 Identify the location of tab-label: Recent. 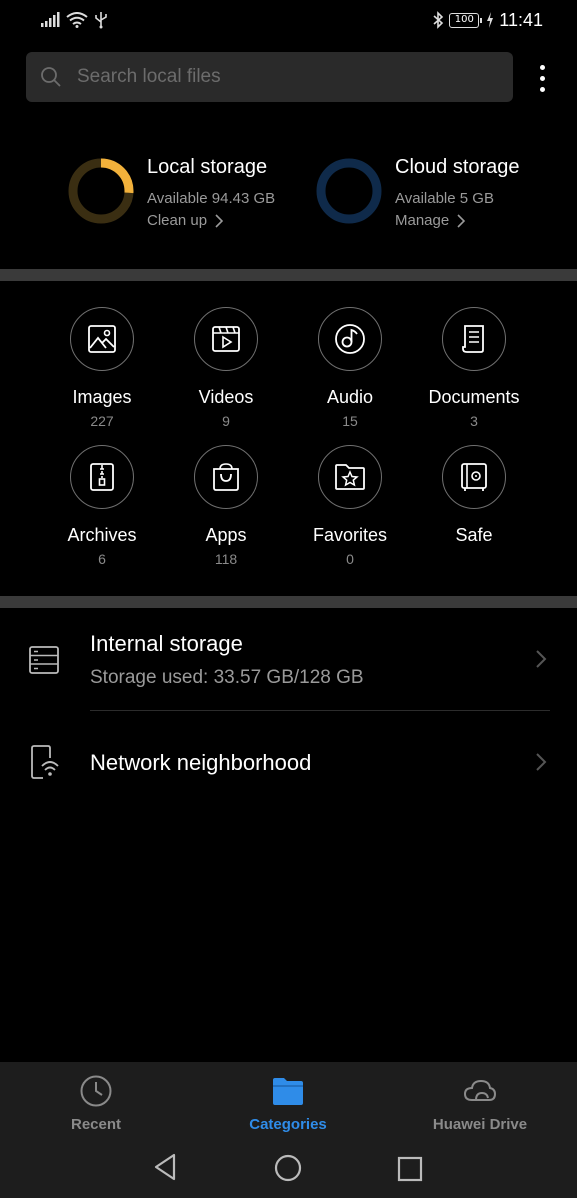
(96, 1124).